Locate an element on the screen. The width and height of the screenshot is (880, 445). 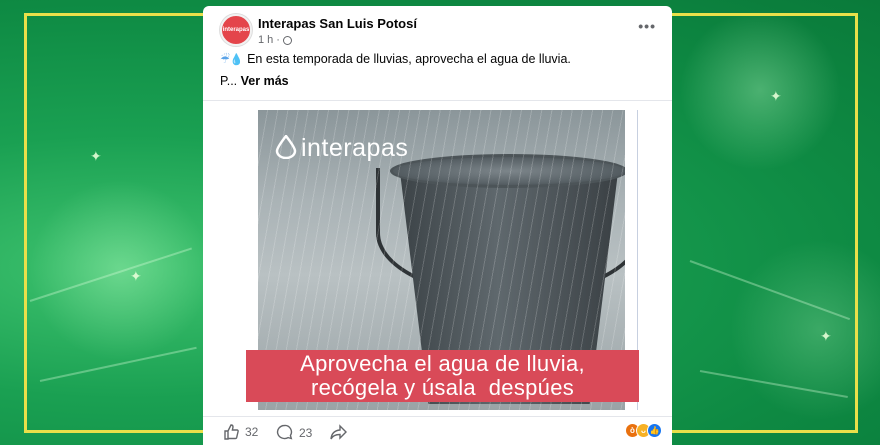
thumbs-up-icon is located at coordinates (231, 432).